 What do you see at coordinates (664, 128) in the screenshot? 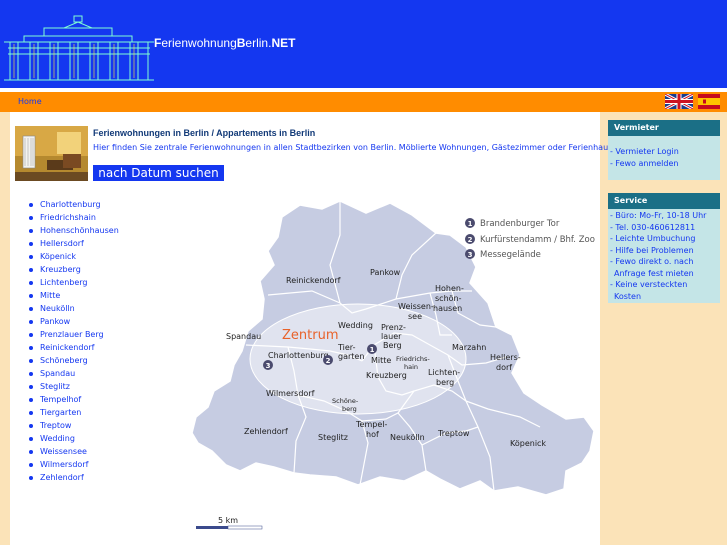
I see `vermieter-box-title: Vermieter` at bounding box center [664, 128].